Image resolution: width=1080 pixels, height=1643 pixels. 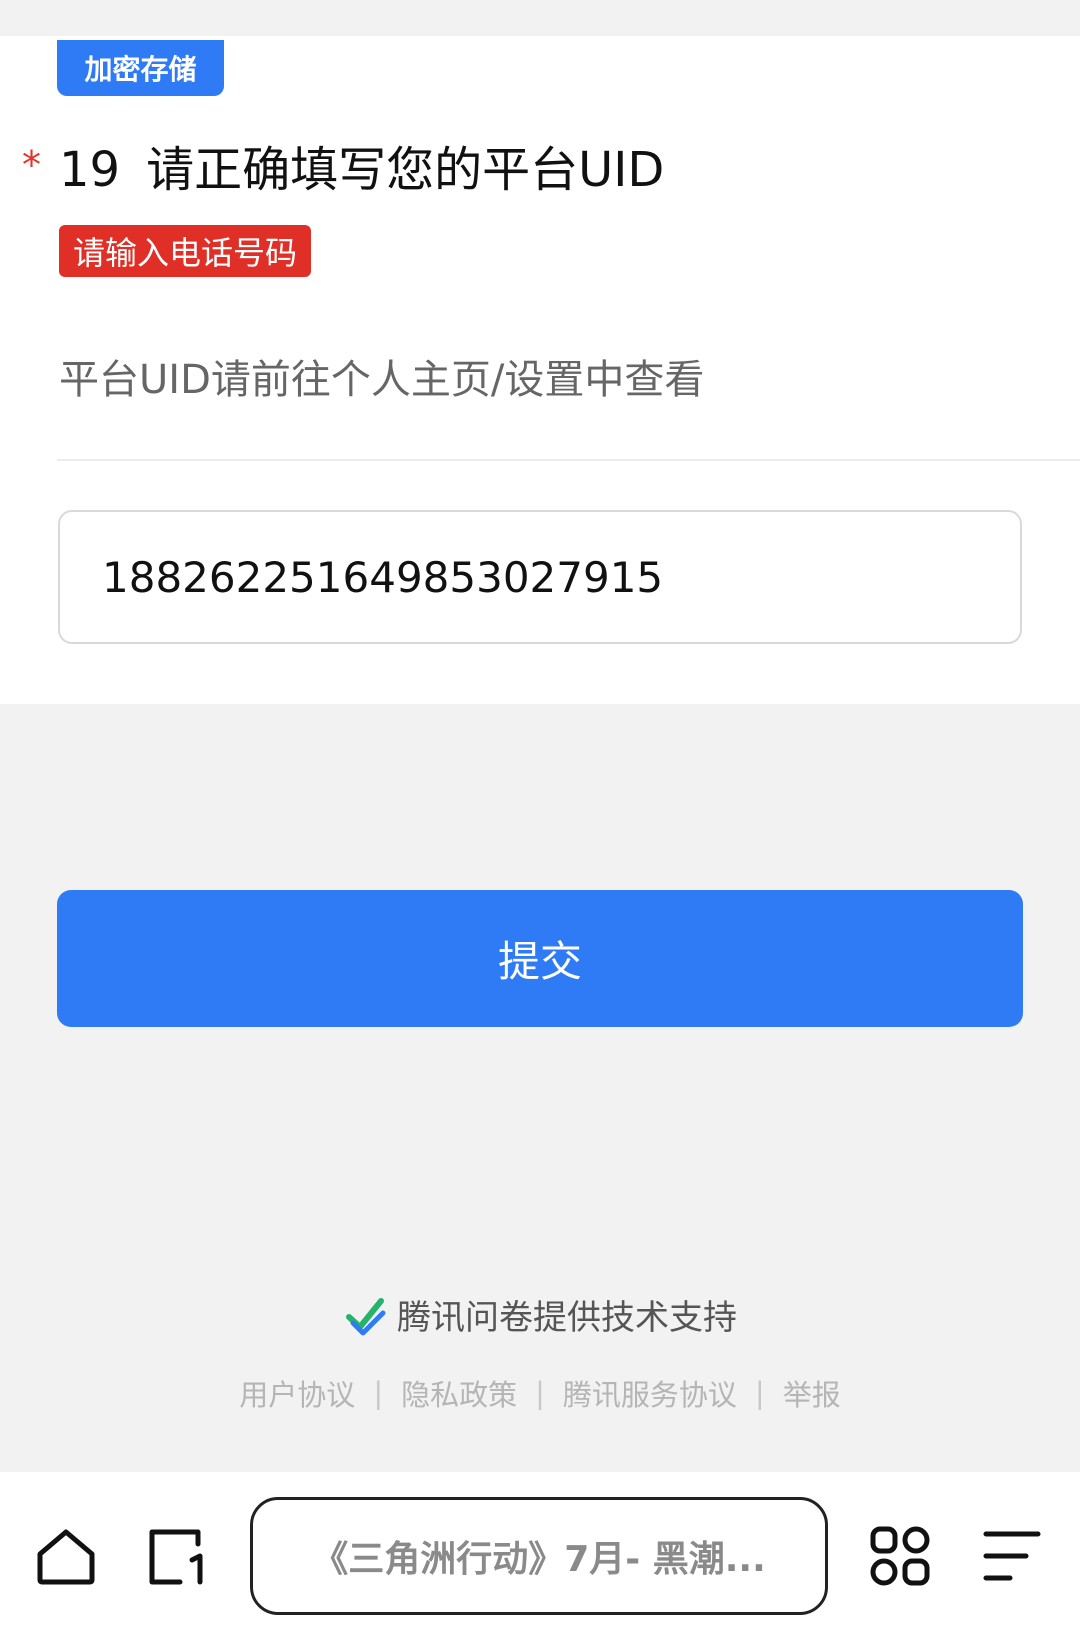 I want to click on tabs-icon, so click(x=176, y=1556).